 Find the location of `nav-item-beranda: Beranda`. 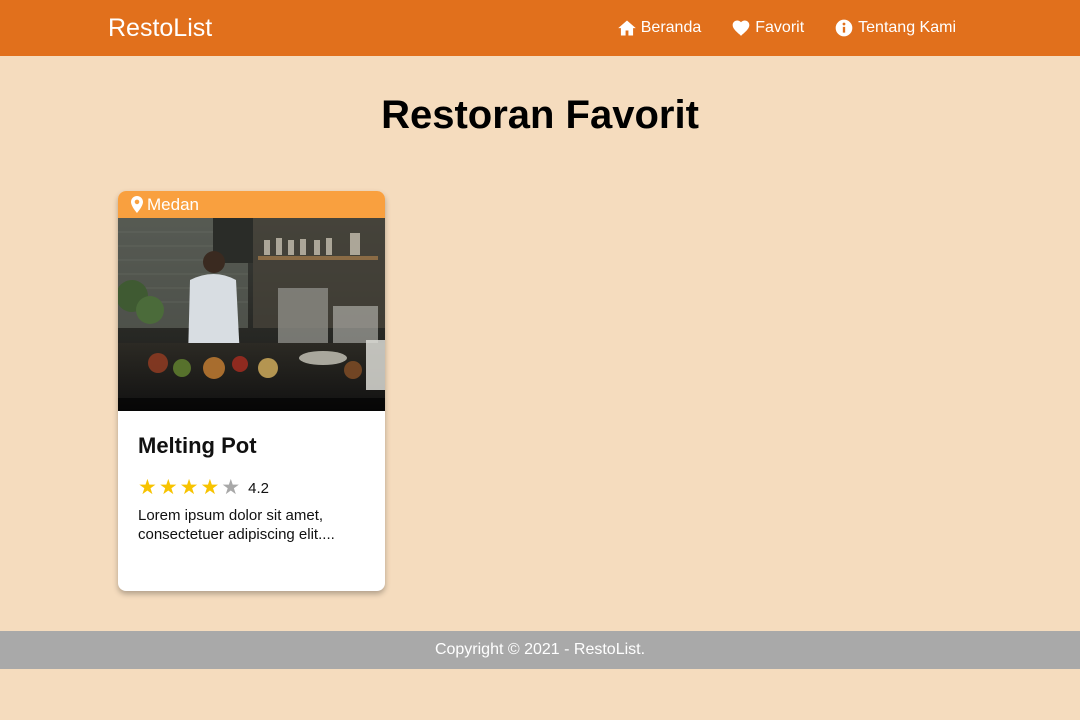

nav-item-beranda: Beranda is located at coordinates (659, 28).